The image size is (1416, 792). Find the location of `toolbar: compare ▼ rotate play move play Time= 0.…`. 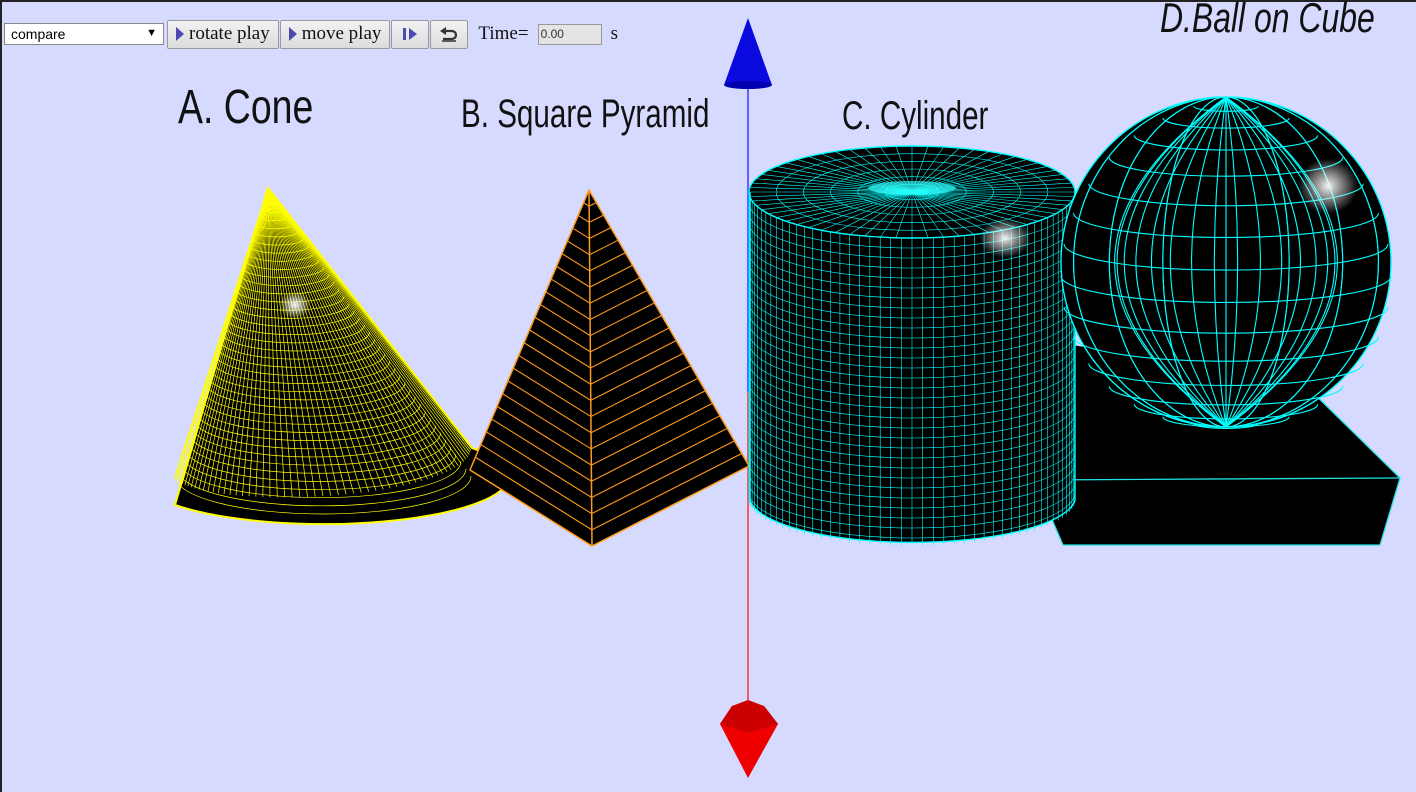

toolbar: compare ▼ rotate play move play Time= 0.… is located at coordinates (311, 34).